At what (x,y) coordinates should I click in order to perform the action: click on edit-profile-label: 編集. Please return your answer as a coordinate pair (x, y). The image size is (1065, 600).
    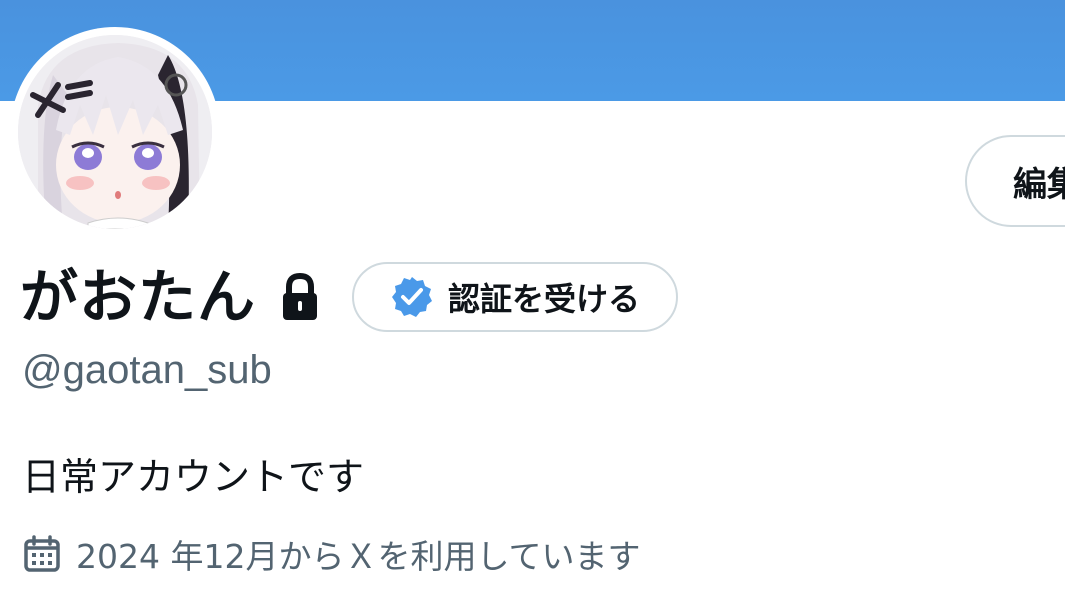
    Looking at the image, I should click on (1039, 184).